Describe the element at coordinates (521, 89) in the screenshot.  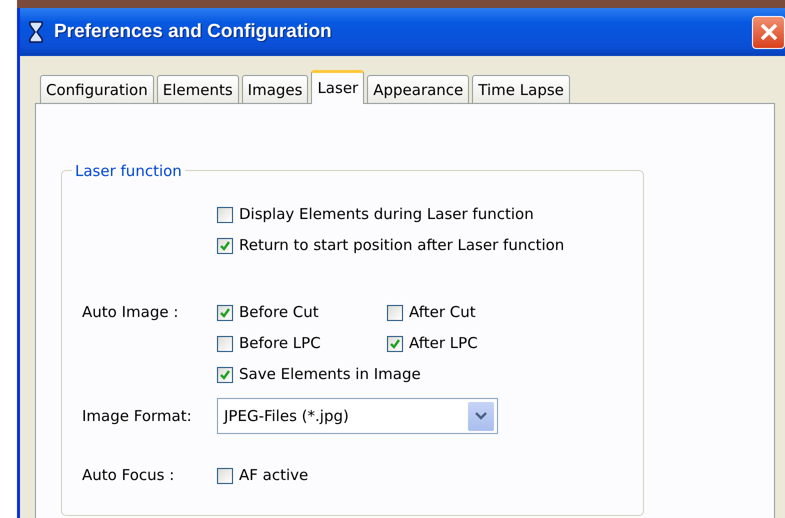
I see `tab: Time Lapse` at that location.